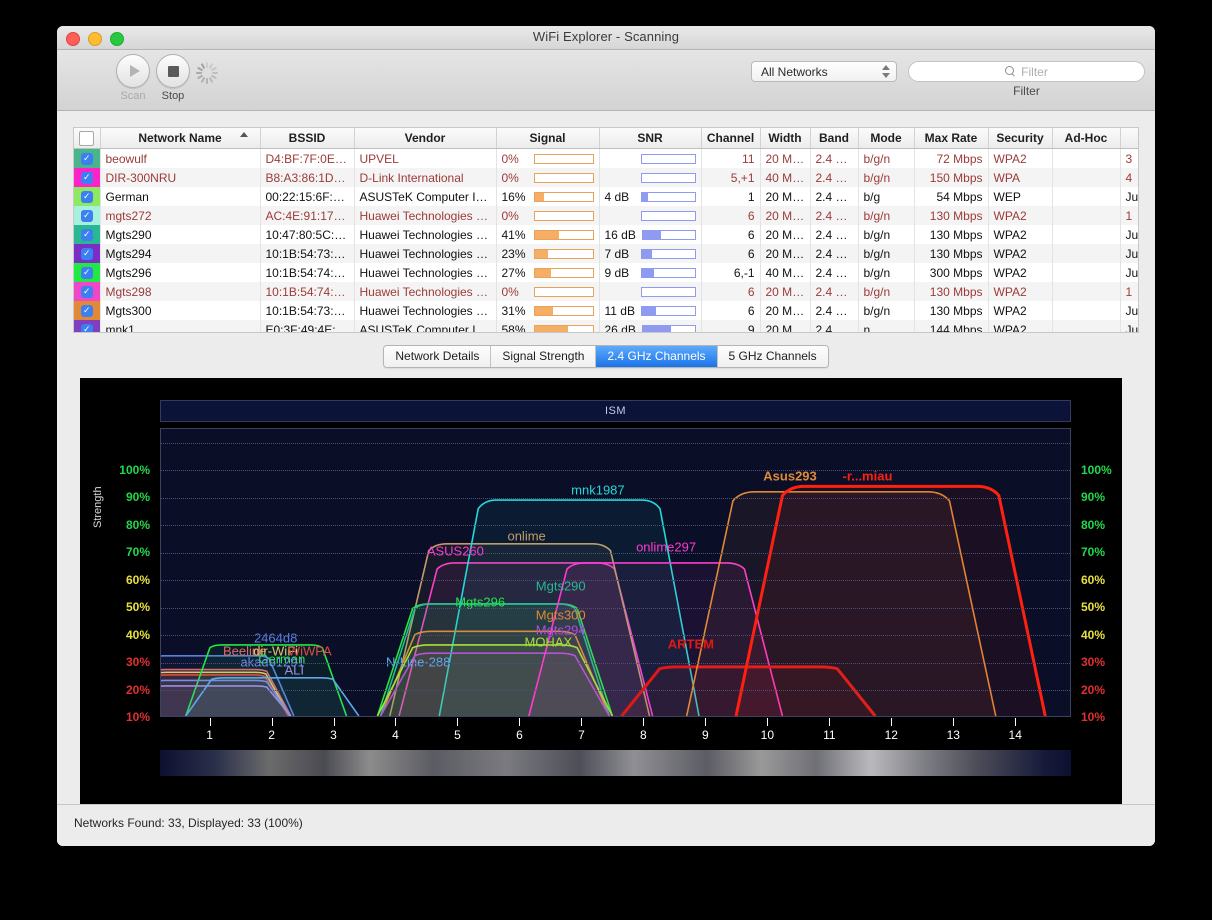 The height and width of the screenshot is (920, 1212). I want to click on column-header-channel: Channel, so click(731, 138).